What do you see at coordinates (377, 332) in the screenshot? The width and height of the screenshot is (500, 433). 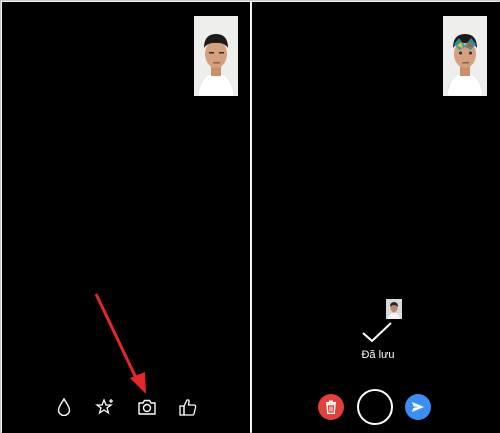 I see `checkmark-icon` at bounding box center [377, 332].